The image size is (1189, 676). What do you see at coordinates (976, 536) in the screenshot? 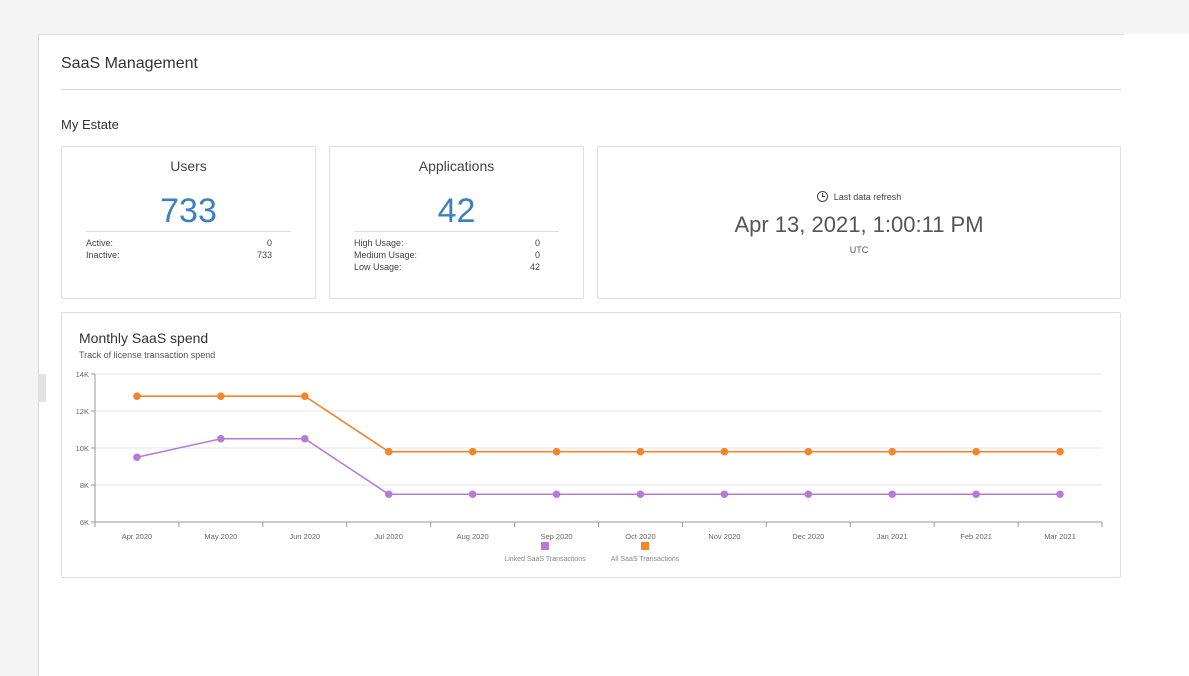
I see `x-tick-label: Feb 2021` at bounding box center [976, 536].